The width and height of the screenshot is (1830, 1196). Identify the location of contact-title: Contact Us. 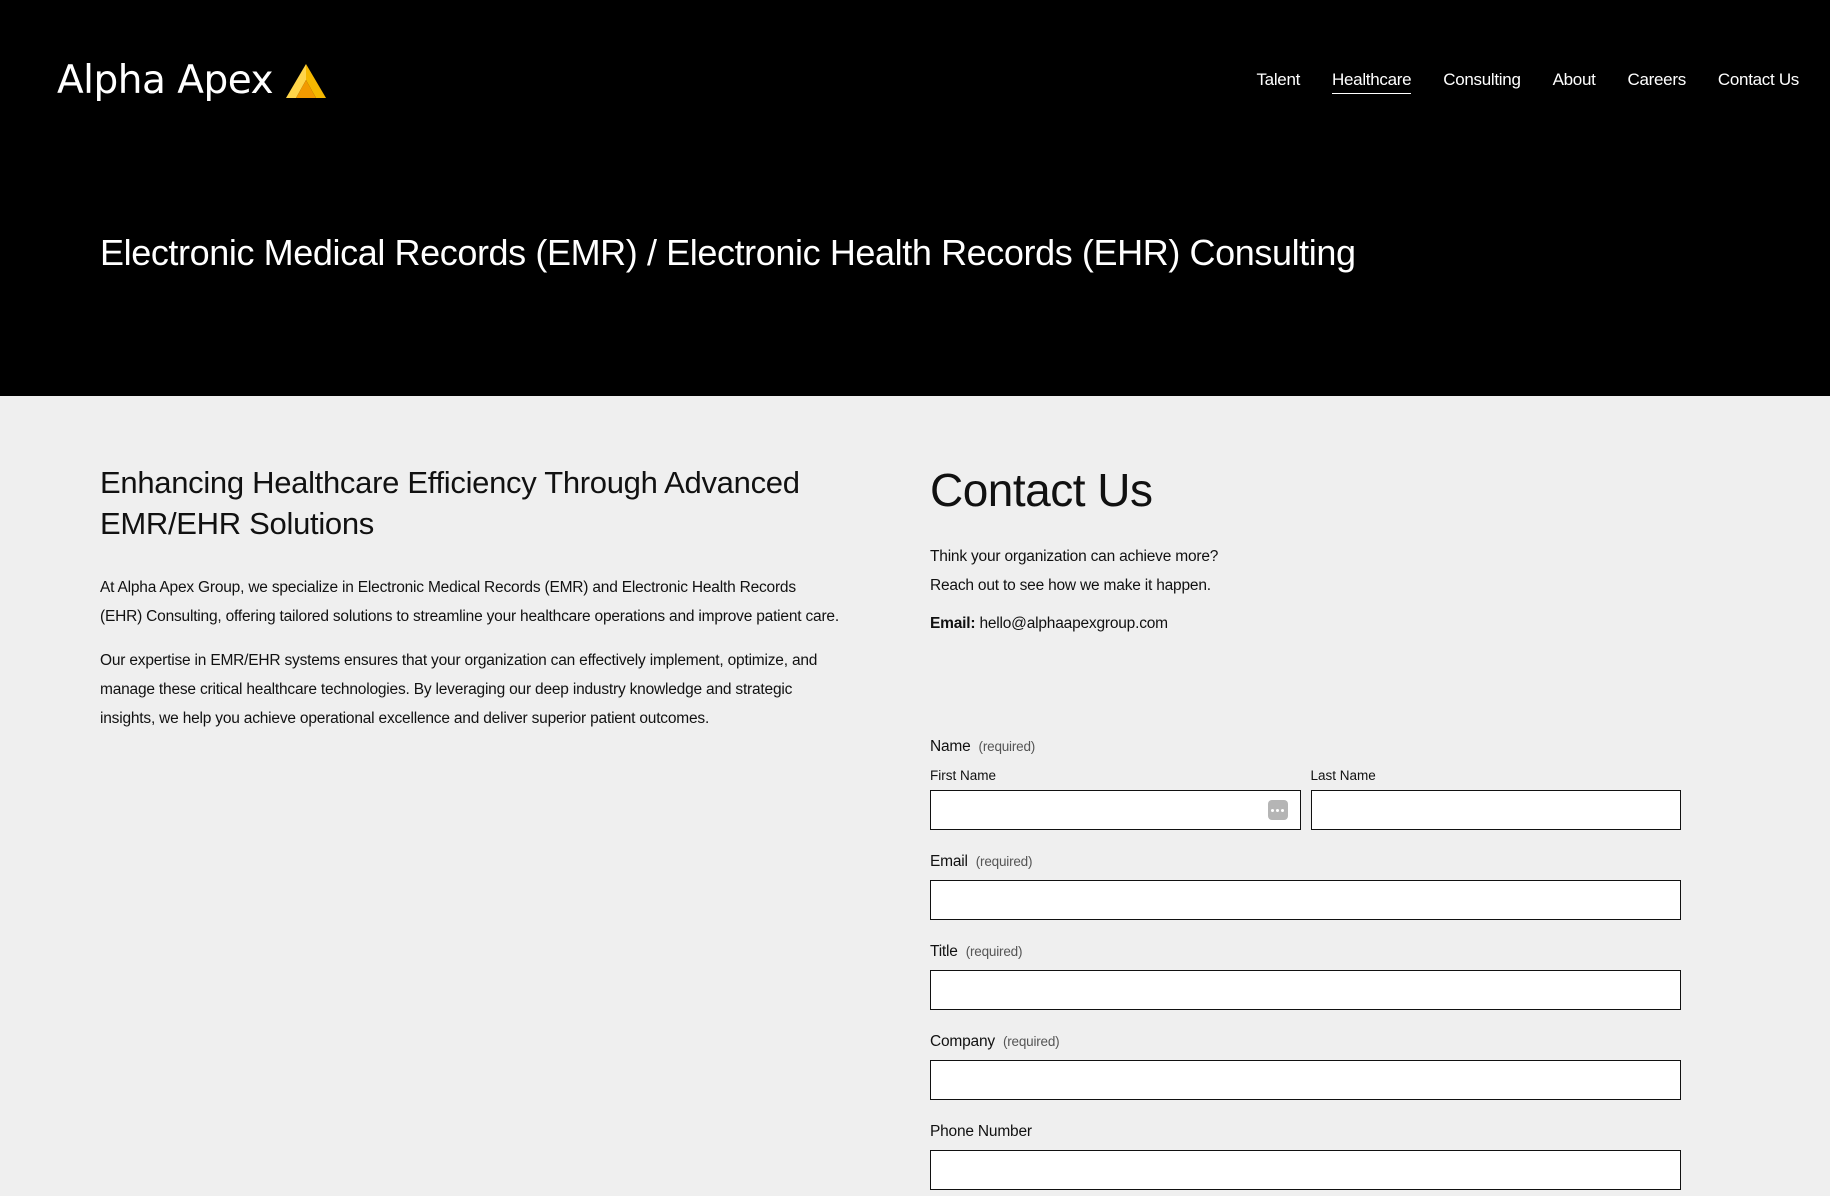
(1041, 490).